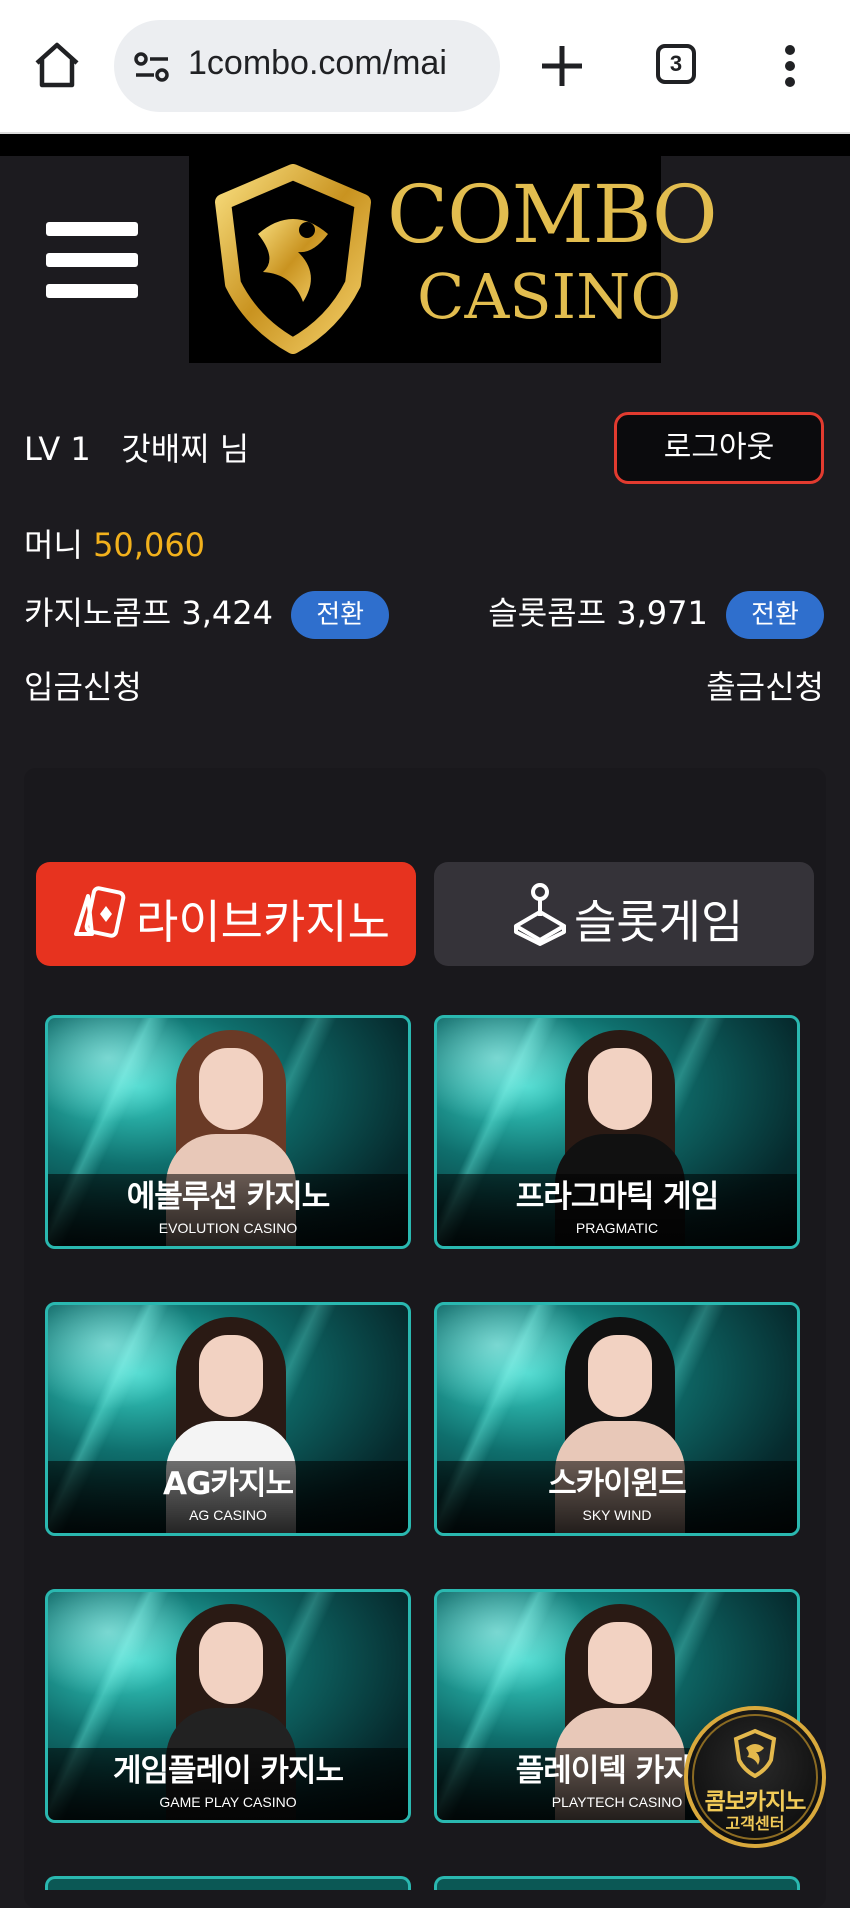 Image resolution: width=850 pixels, height=1908 pixels. What do you see at coordinates (617, 1484) in the screenshot?
I see `game-title: 스카이윈드` at bounding box center [617, 1484].